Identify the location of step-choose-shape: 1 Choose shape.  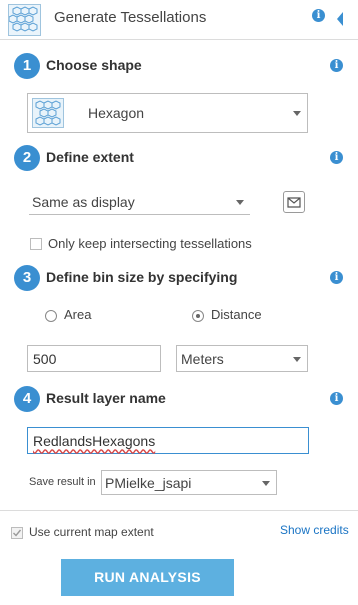
(164, 66).